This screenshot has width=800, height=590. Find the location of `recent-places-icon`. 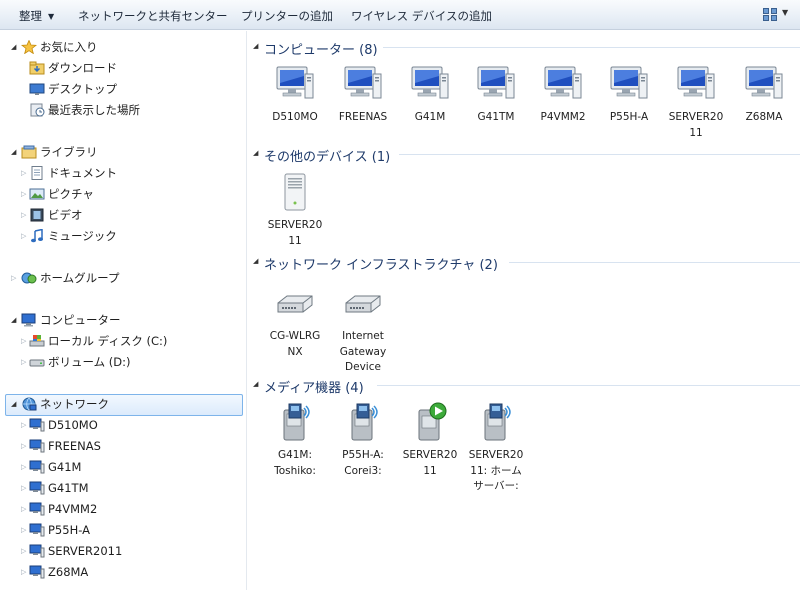

recent-places-icon is located at coordinates (37, 110).